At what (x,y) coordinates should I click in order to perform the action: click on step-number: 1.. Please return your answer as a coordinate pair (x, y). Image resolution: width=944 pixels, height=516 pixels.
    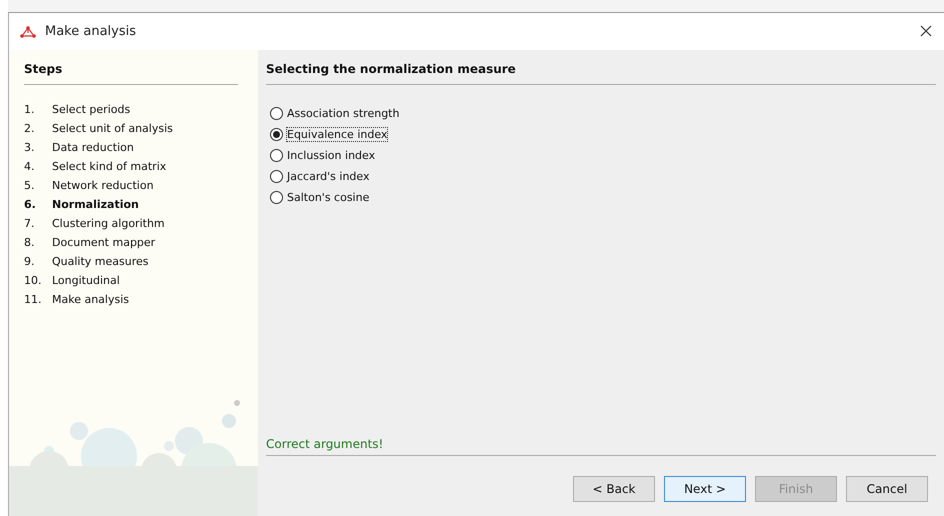
    Looking at the image, I should click on (30, 109).